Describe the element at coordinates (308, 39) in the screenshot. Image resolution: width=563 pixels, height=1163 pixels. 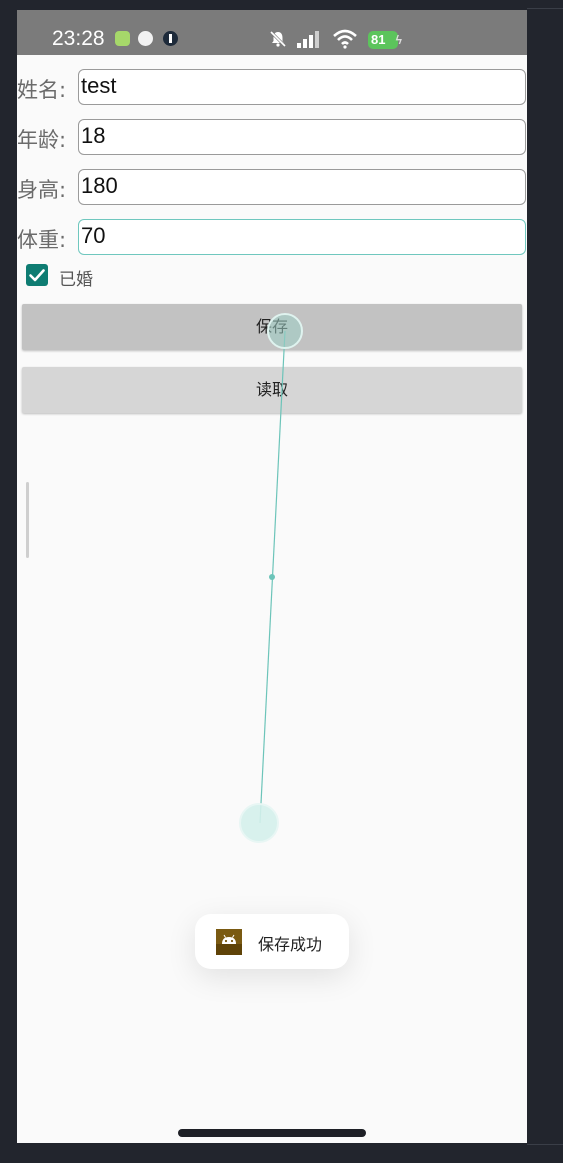
I see `signal-icon` at that location.